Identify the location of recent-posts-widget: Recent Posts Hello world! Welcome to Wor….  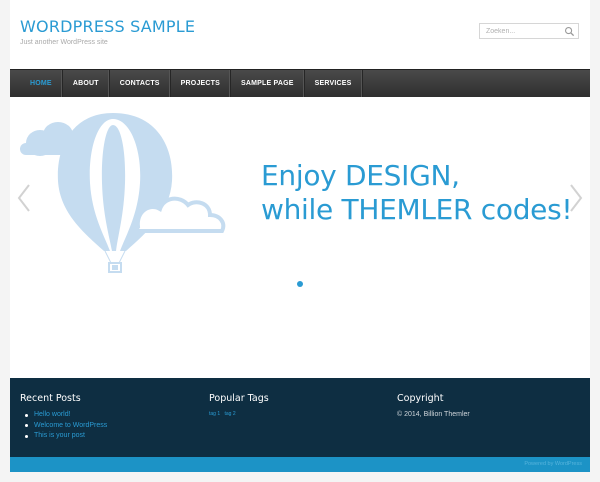
(63, 417).